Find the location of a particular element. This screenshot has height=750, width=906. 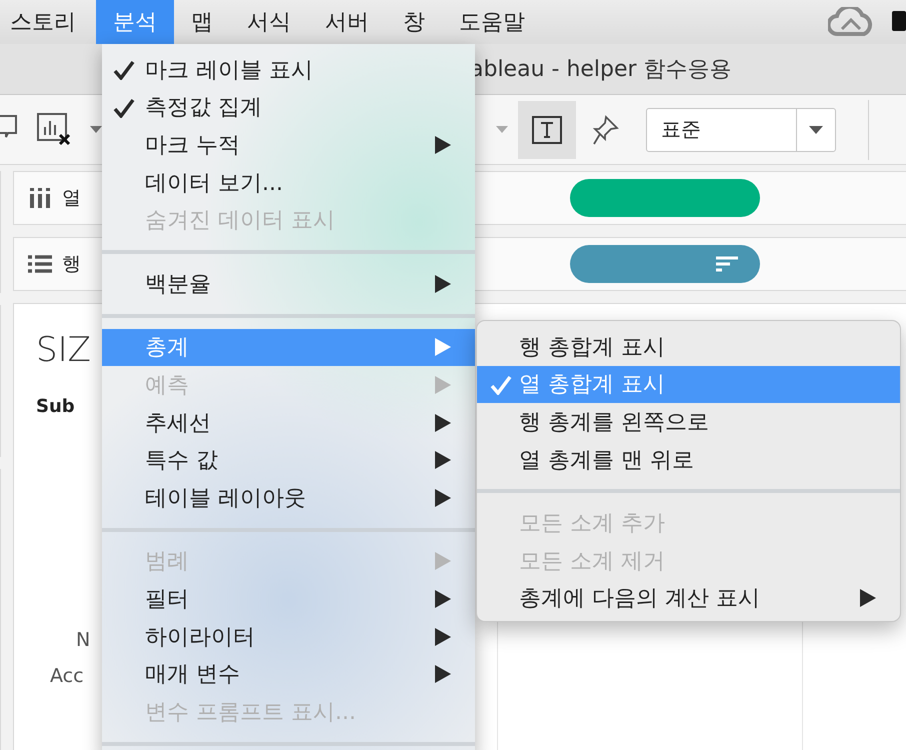

shelf-label: 열 is located at coordinates (71, 198).